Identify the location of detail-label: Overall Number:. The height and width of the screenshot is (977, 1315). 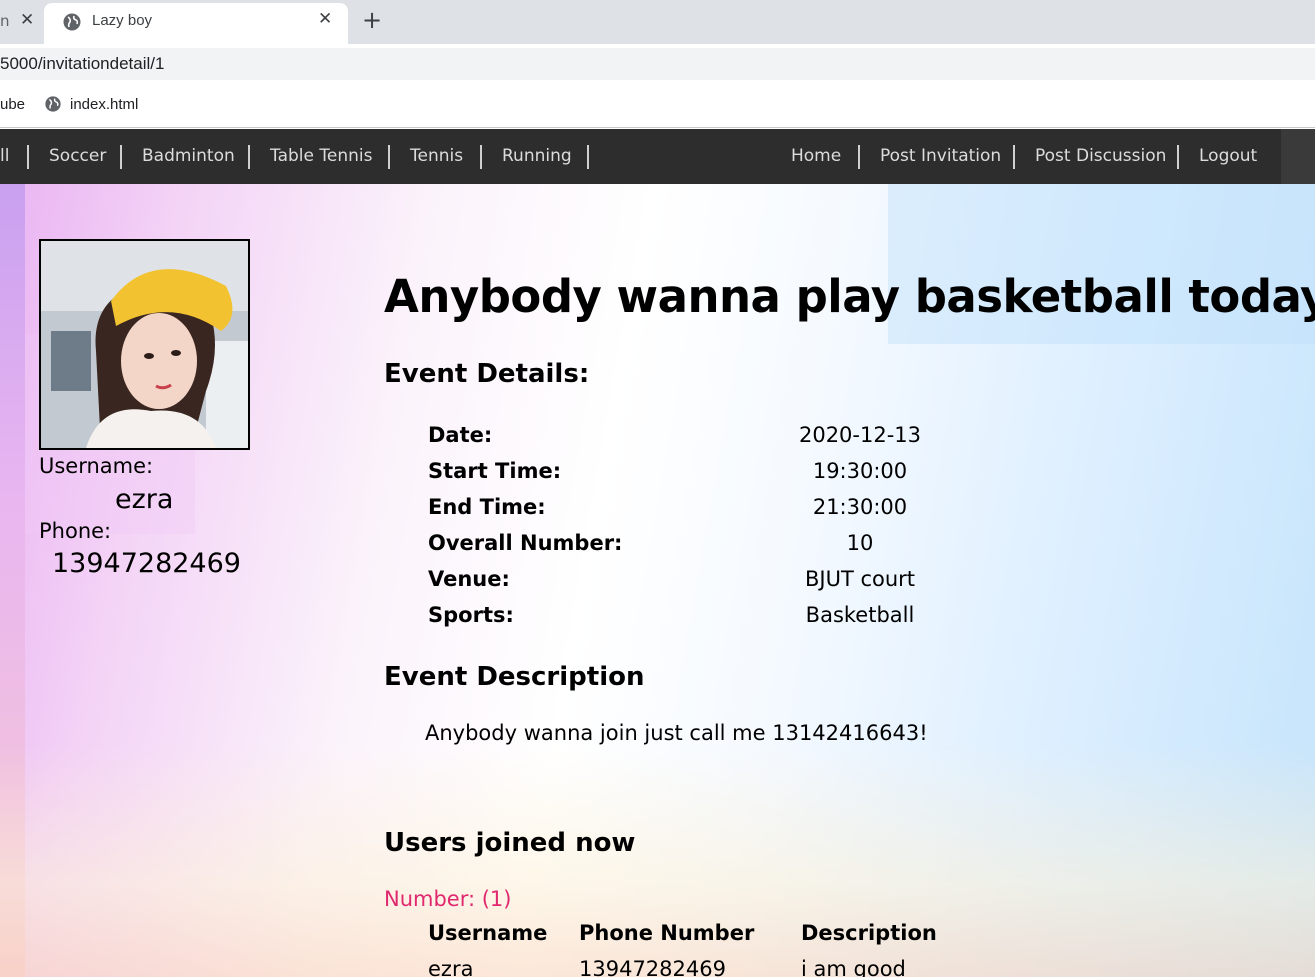
(525, 543).